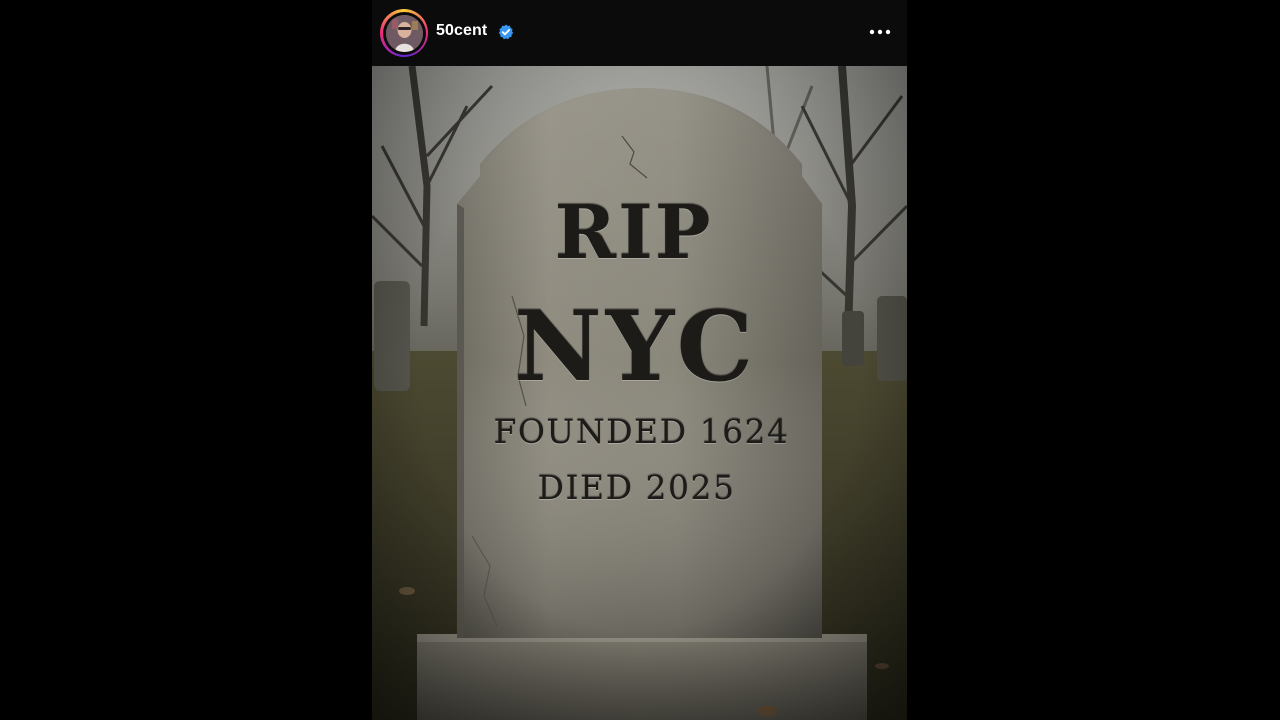 The image size is (1280, 720). What do you see at coordinates (636, 487) in the screenshot?
I see `epitaph-line-died: DIED 2025` at bounding box center [636, 487].